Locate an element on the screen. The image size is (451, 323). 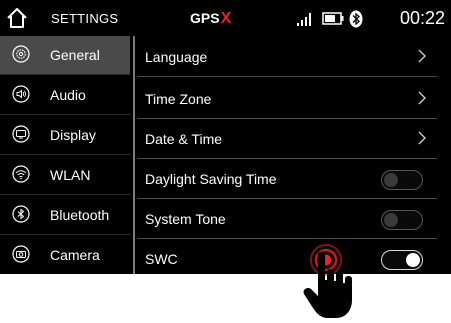
gps-off-indicator: X is located at coordinates (226, 18).